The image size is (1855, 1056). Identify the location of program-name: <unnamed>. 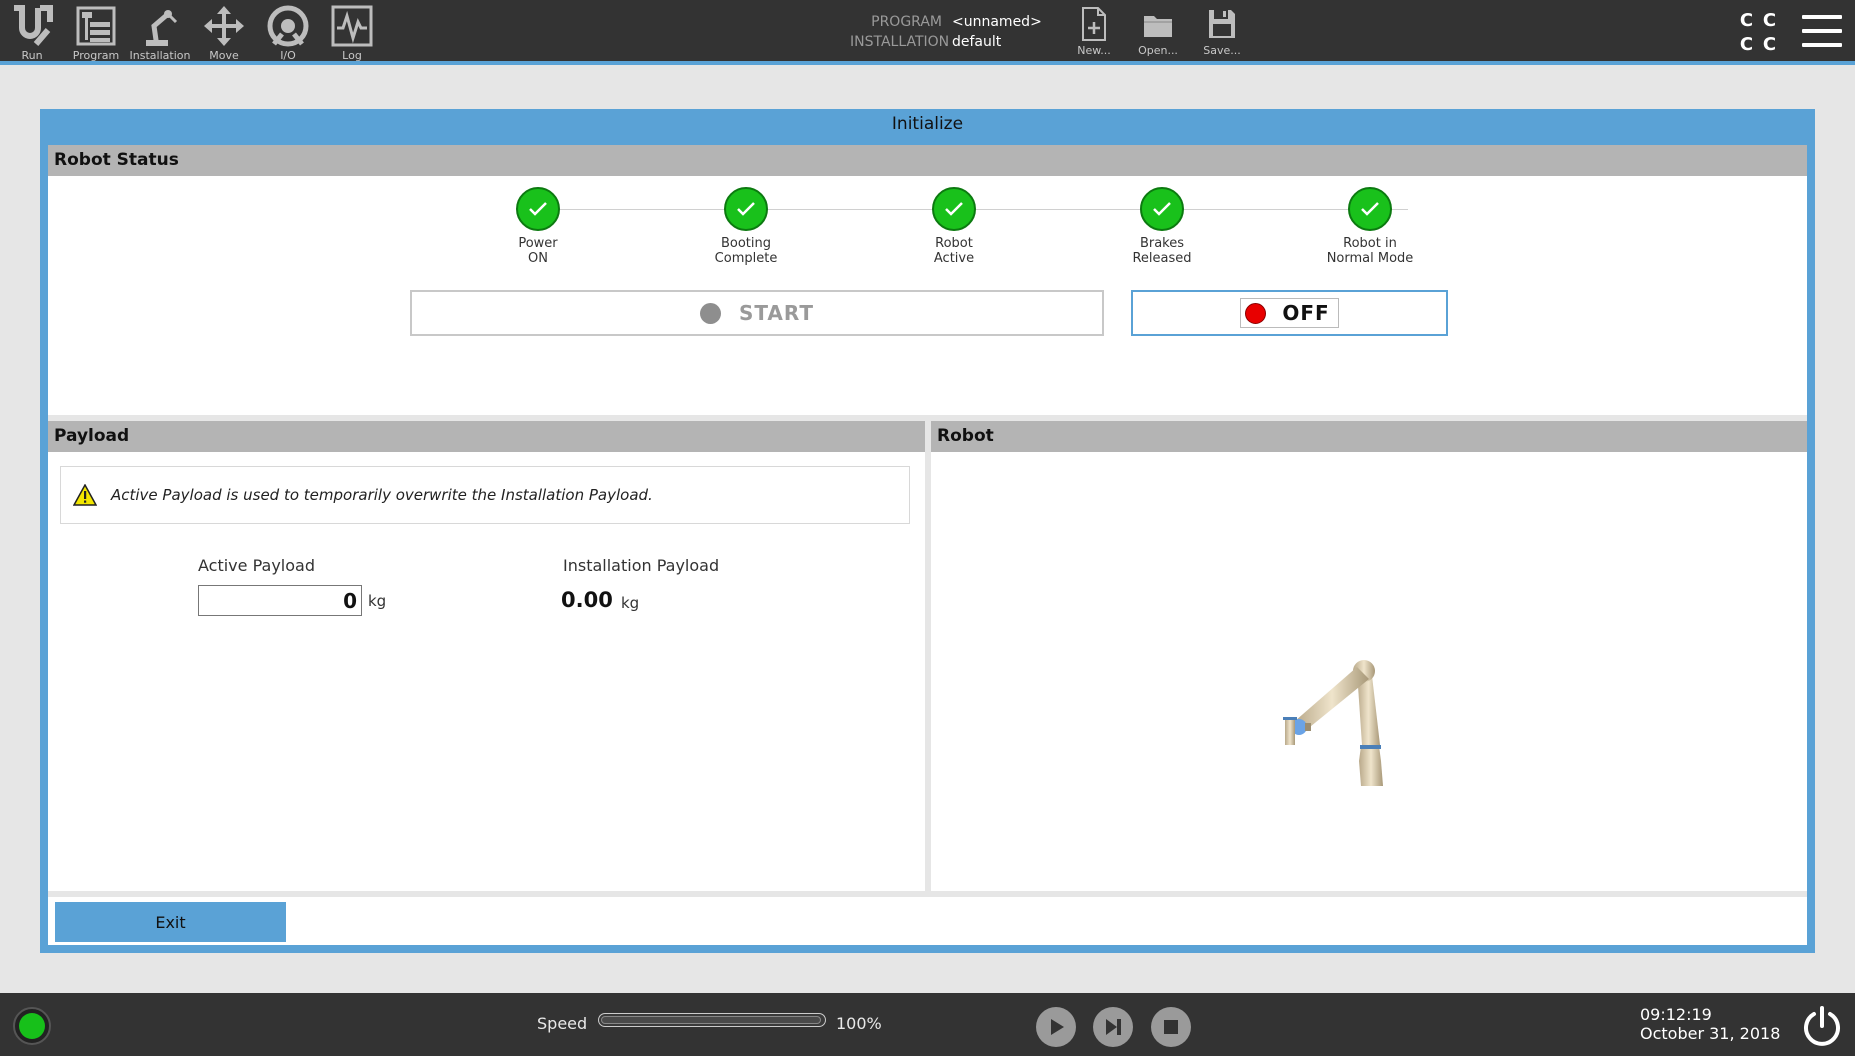
(997, 22).